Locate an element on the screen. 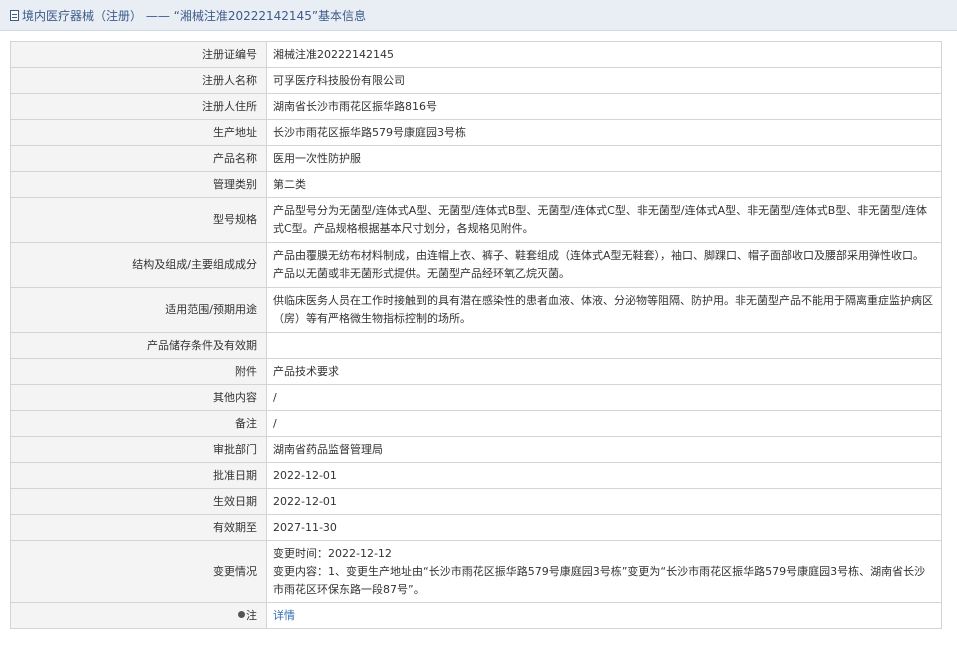 The width and height of the screenshot is (957, 656). document-icon is located at coordinates (14, 15).